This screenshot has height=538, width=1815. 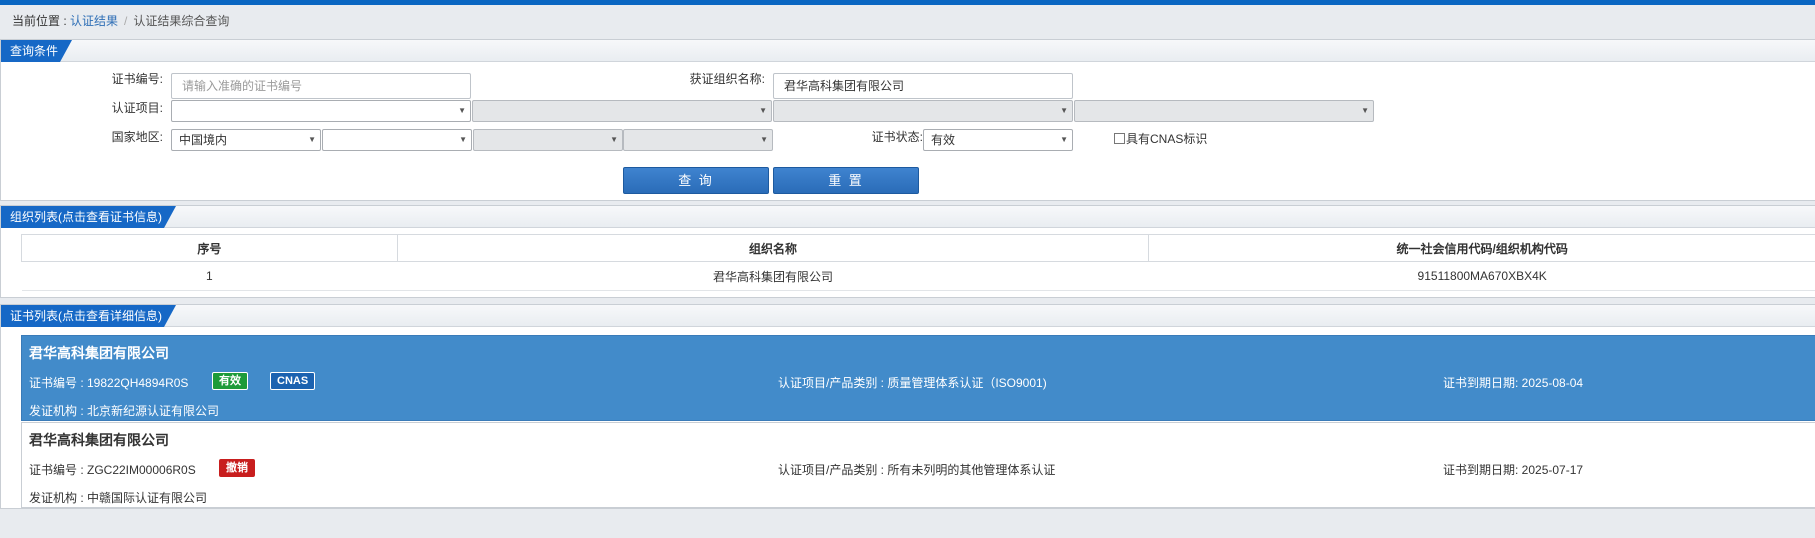 I want to click on column-header-index: 序号, so click(x=209, y=248).